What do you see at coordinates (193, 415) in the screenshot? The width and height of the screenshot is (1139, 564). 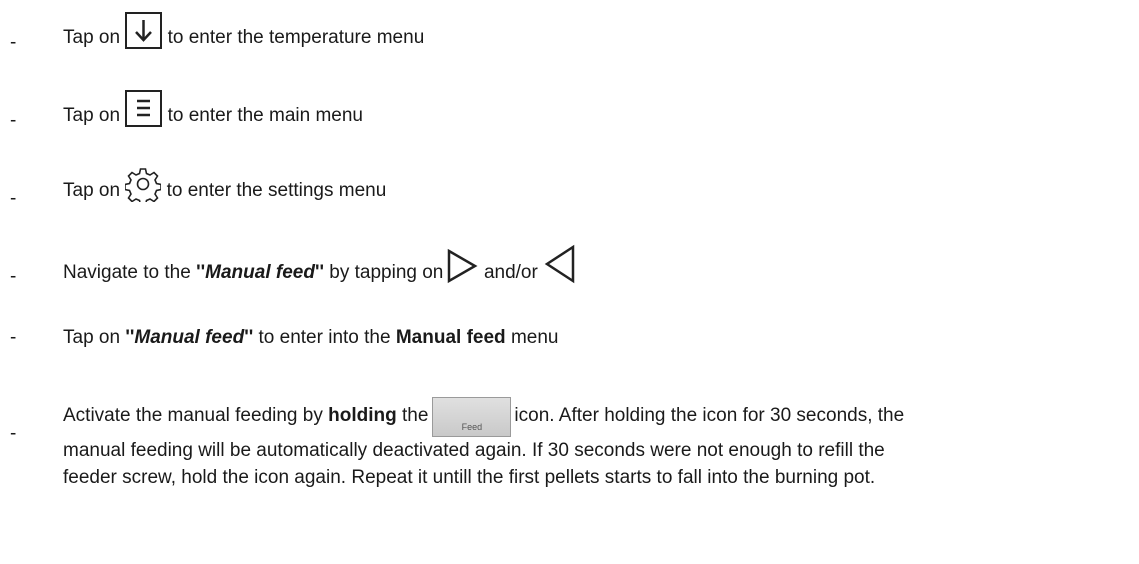 I see `step-6-prefix: Activate the manual feeding by` at bounding box center [193, 415].